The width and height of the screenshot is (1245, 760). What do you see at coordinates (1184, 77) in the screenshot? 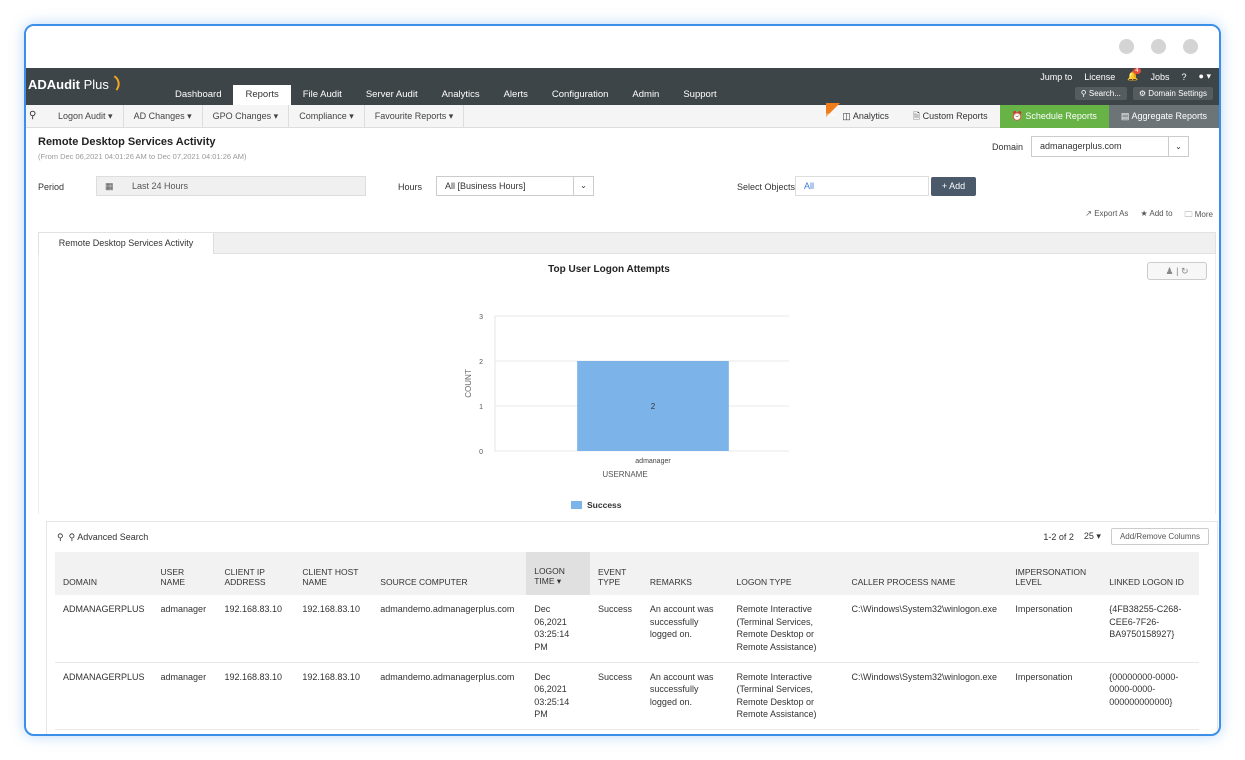
I see `help-icon: ?` at bounding box center [1184, 77].